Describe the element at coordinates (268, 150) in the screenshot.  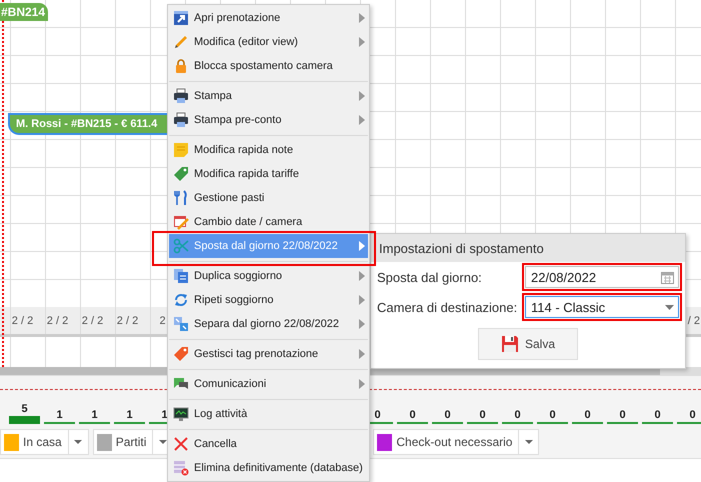
I see `menu-item: Modifica rapida note` at that location.